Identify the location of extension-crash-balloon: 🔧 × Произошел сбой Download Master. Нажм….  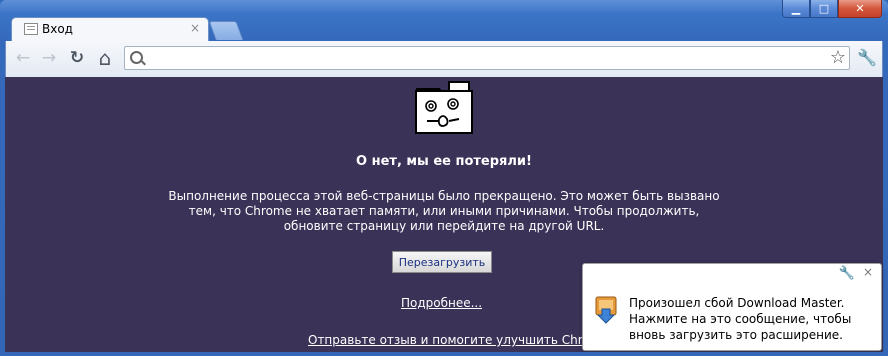
(732, 307).